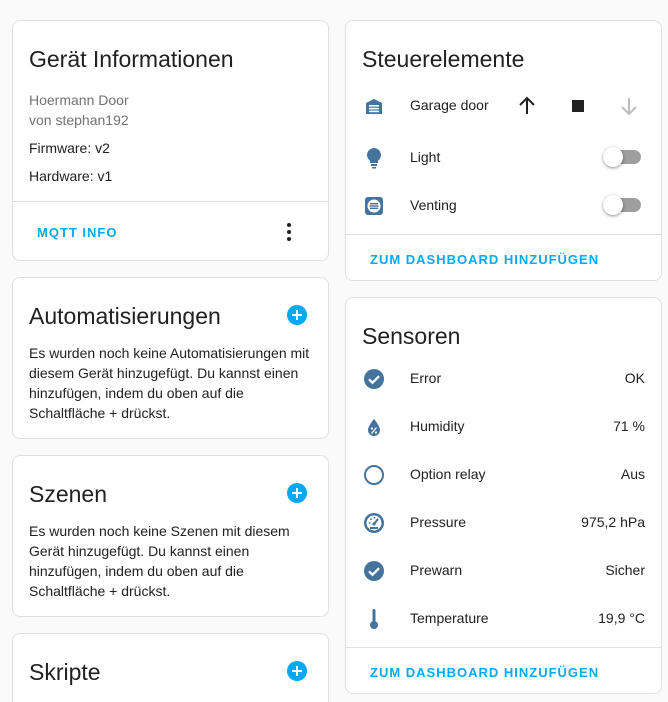 This screenshot has width=668, height=702. Describe the element at coordinates (449, 618) in the screenshot. I see `sensor-label-temperature: Temperature` at that location.